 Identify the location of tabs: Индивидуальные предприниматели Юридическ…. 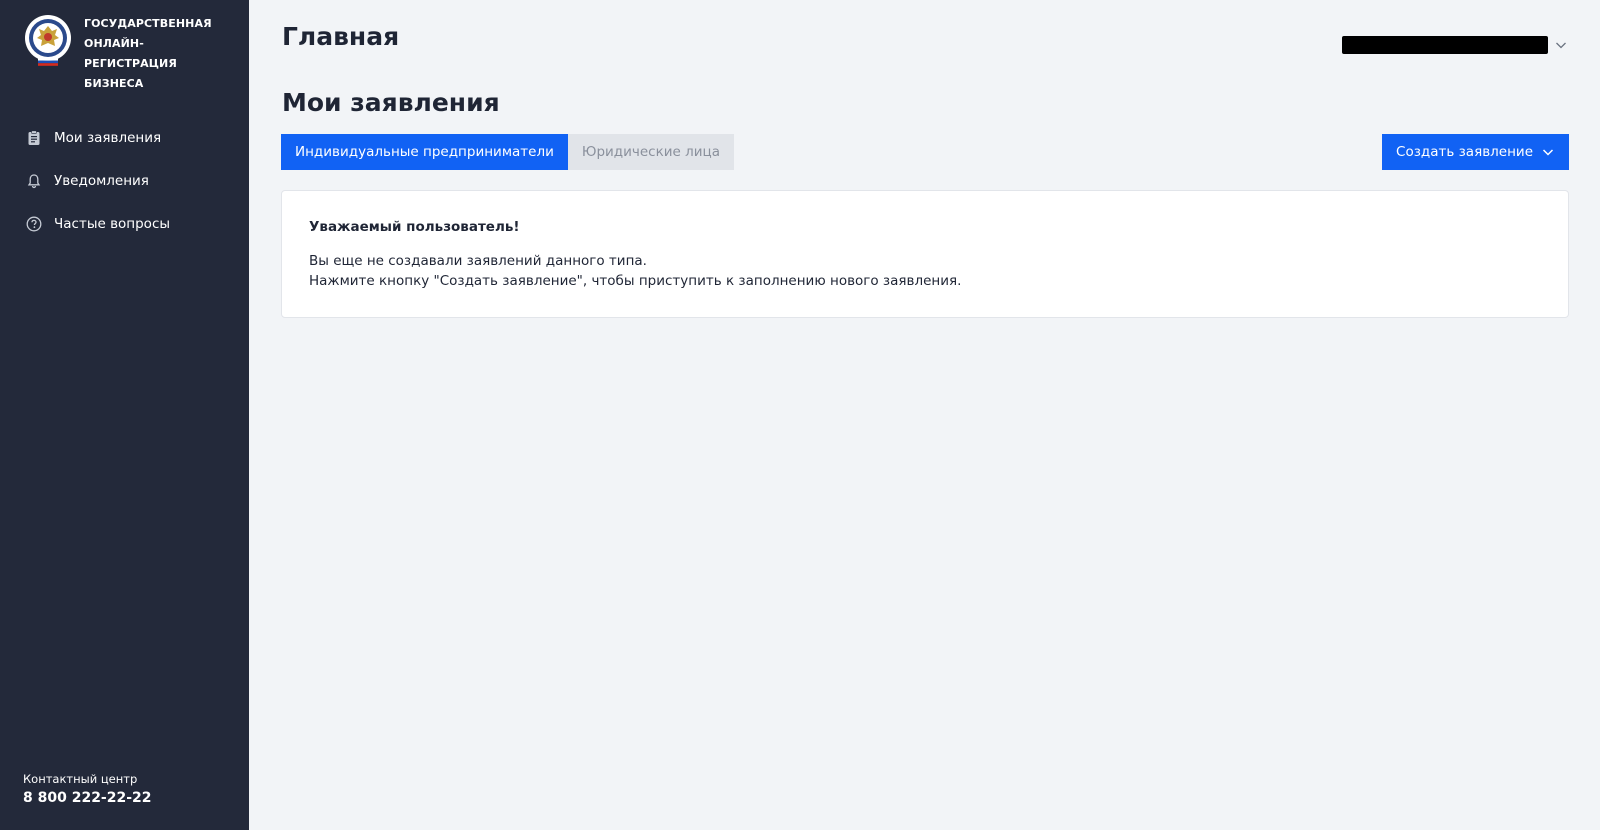
(507, 152).